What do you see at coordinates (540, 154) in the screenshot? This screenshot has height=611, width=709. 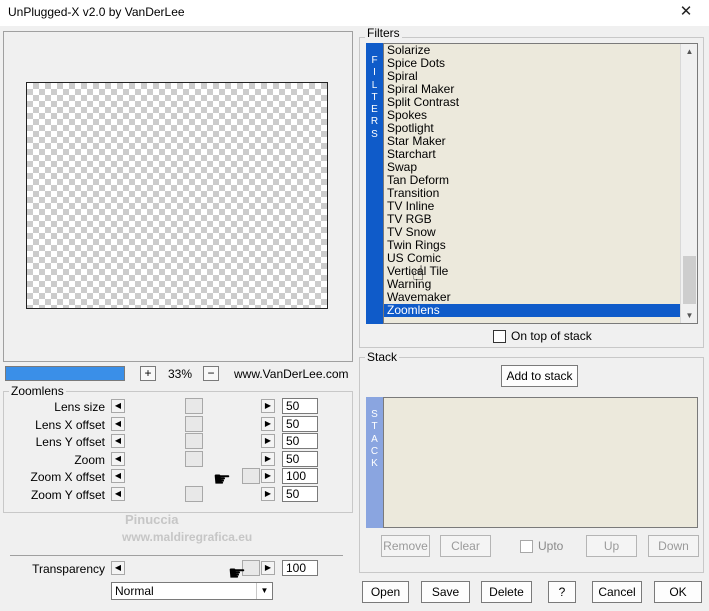 I see `list-item: Starchart` at bounding box center [540, 154].